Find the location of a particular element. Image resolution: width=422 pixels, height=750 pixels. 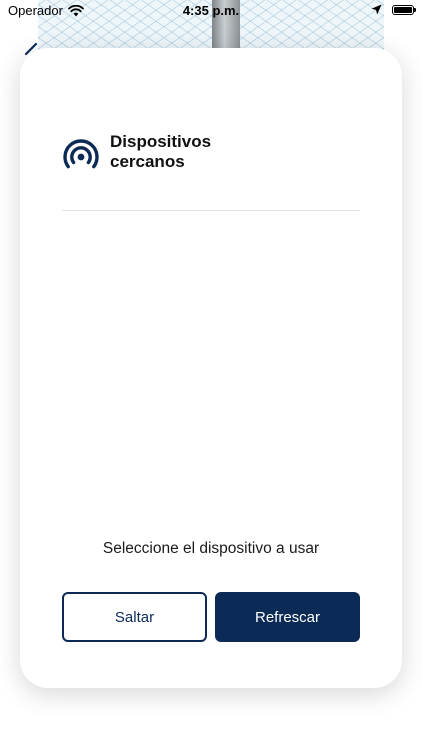

signal-broadcast-icon is located at coordinates (81, 154).